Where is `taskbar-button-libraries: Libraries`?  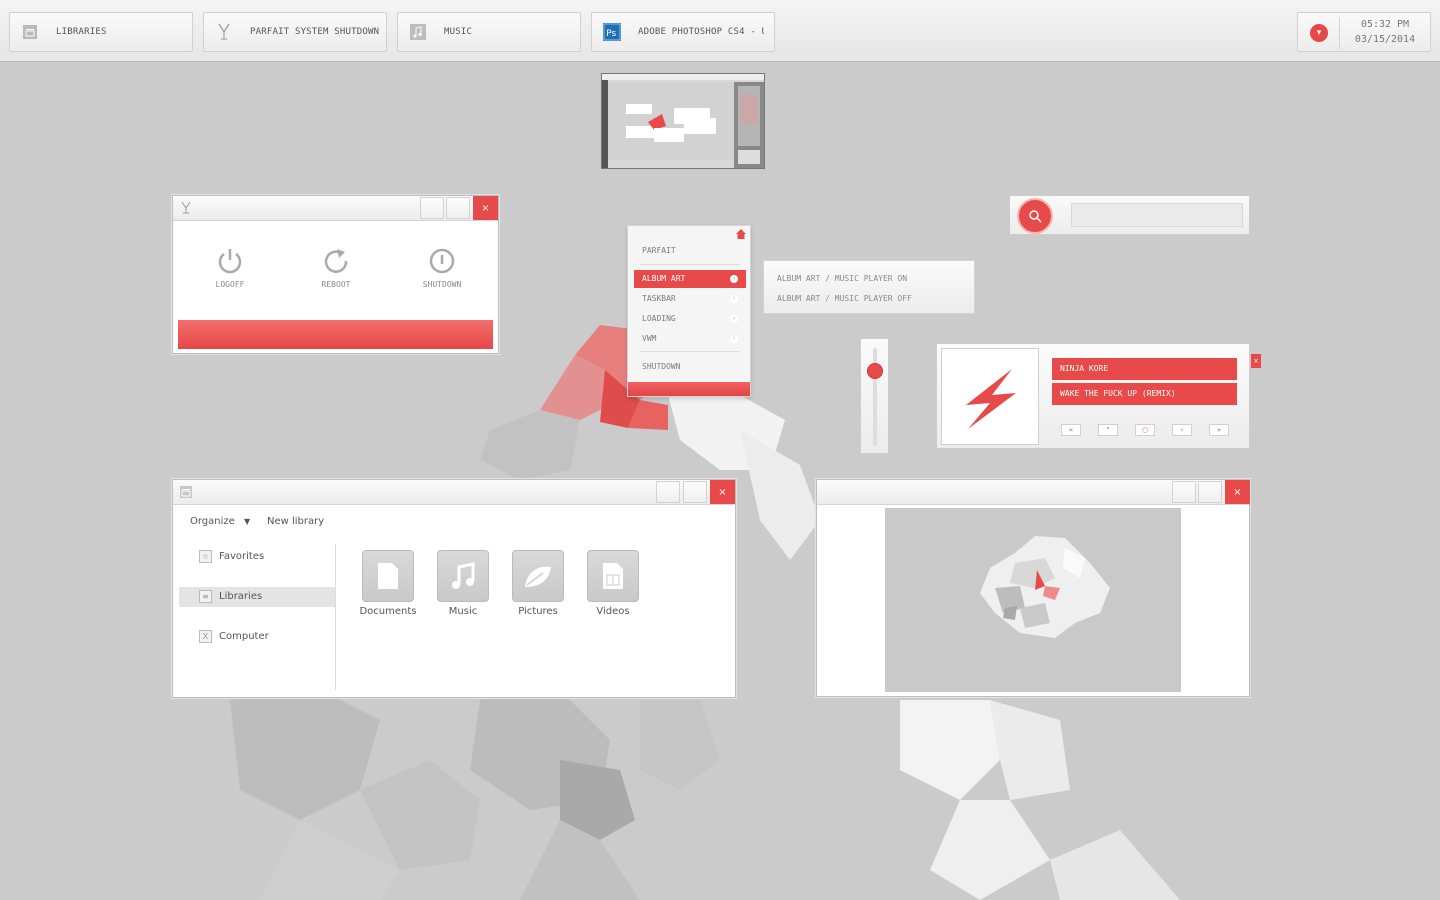
taskbar-button-libraries: Libraries is located at coordinates (101, 32).